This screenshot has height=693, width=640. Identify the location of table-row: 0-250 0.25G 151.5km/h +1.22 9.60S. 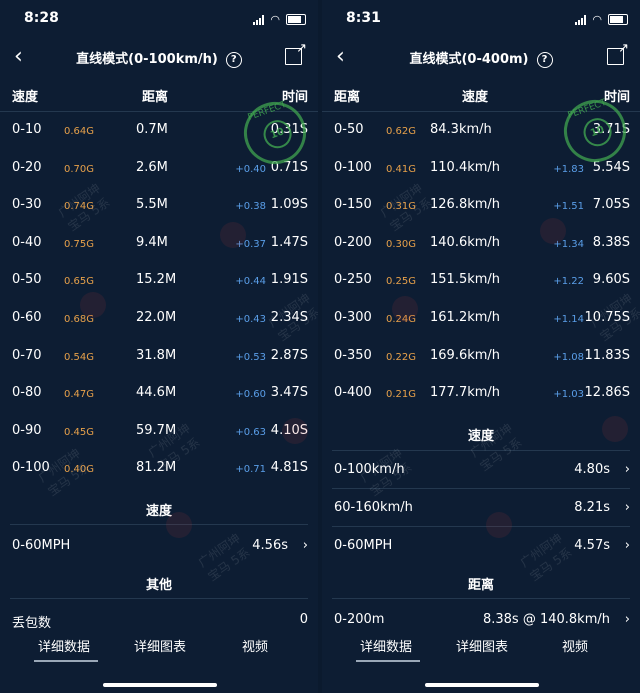
(481, 282).